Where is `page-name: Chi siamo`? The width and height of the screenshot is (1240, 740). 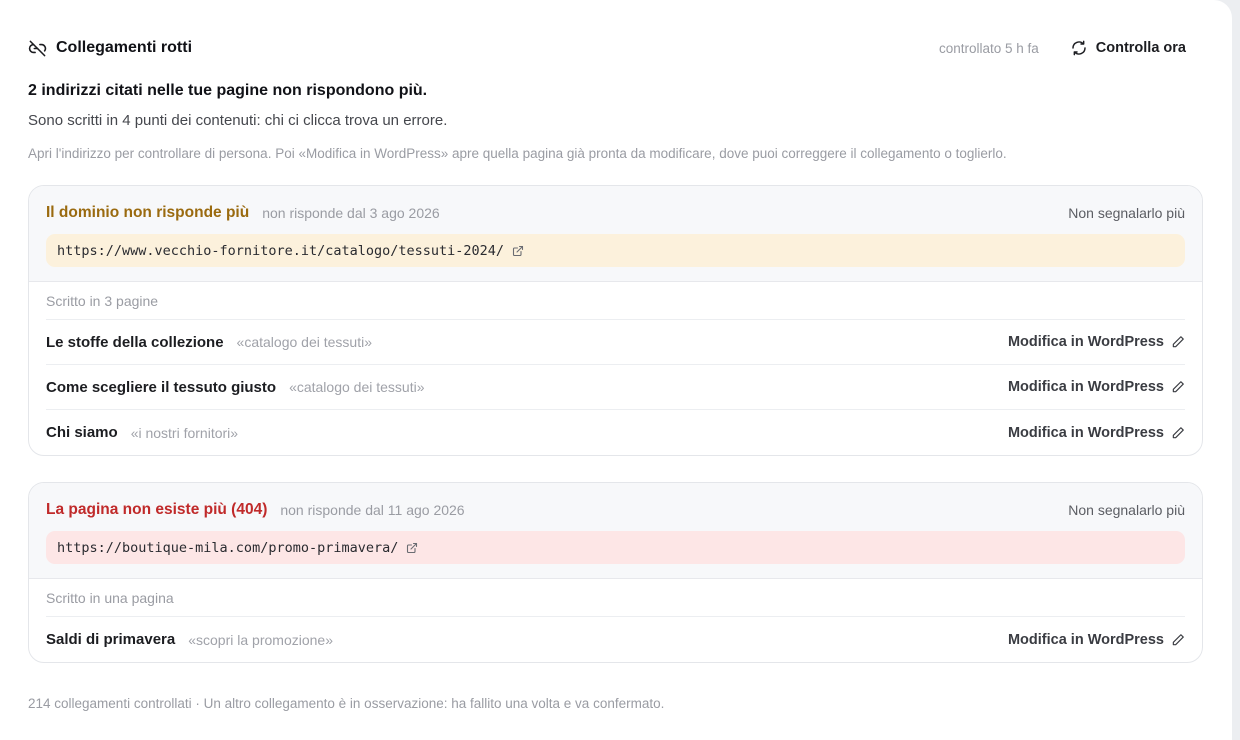 page-name: Chi siamo is located at coordinates (82, 432).